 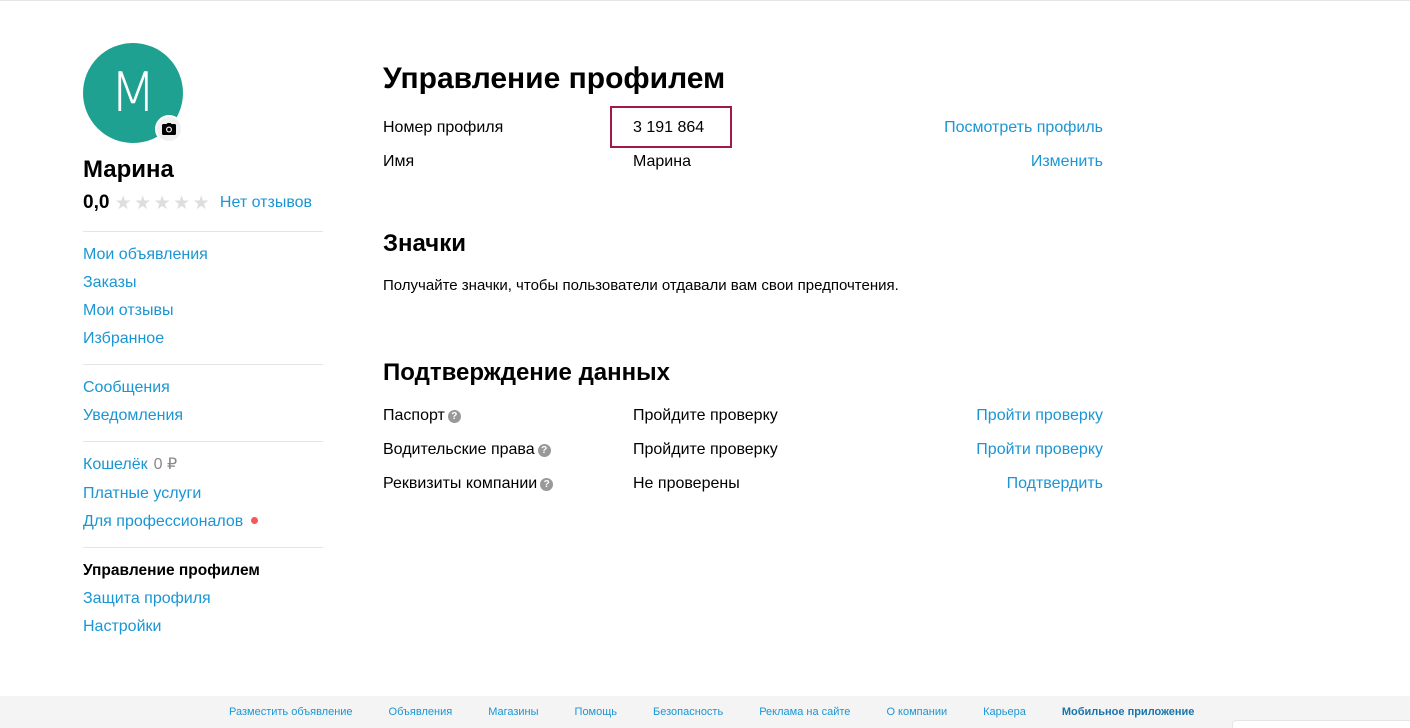 I want to click on verify-license-link: Пройти проверку, so click(x=1039, y=450).